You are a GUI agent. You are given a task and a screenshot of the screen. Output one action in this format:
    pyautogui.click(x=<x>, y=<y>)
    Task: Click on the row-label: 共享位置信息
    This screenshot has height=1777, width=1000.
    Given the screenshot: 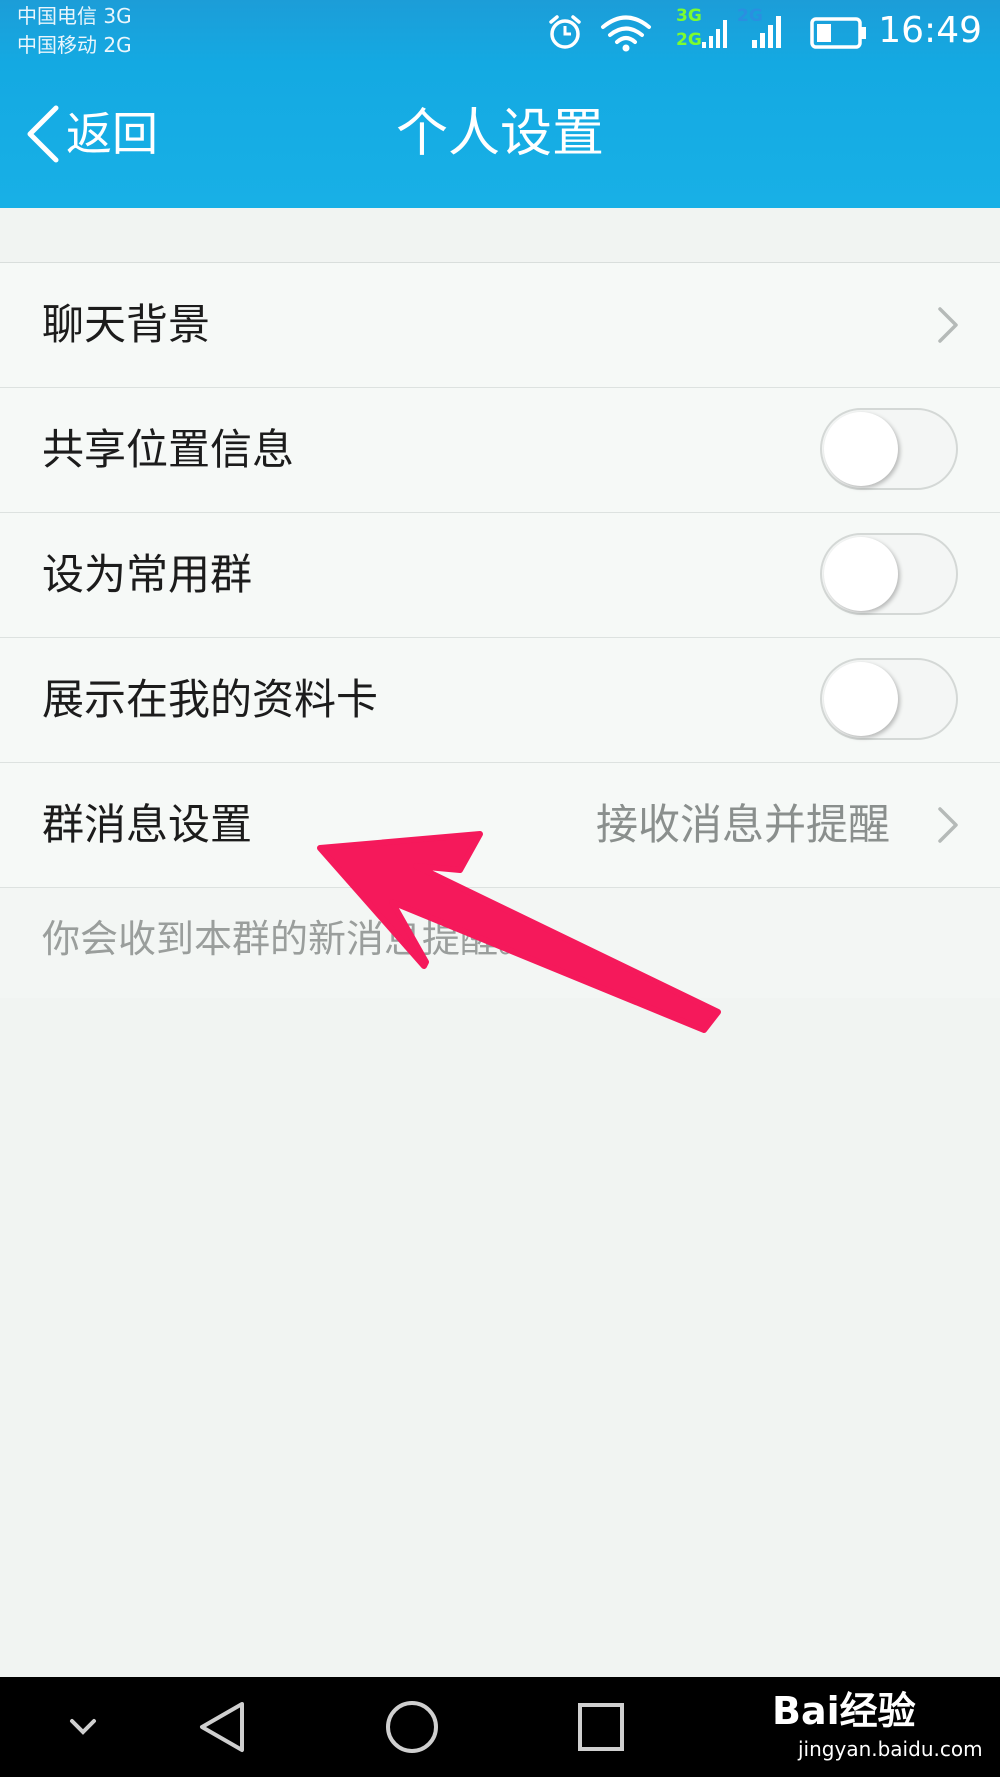 What is the action you would take?
    pyautogui.click(x=168, y=449)
    